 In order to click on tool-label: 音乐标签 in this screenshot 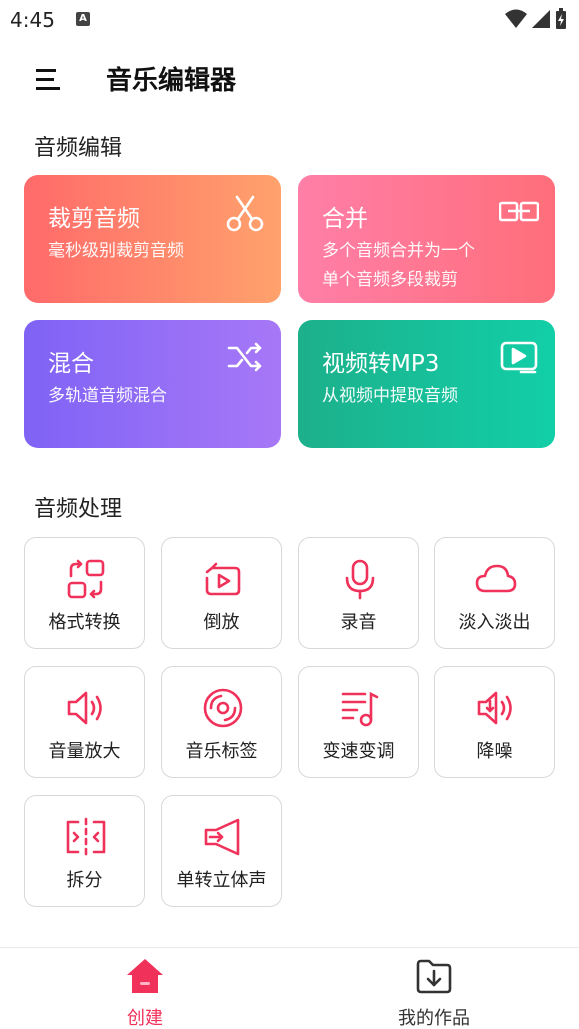, I will do `click(221, 751)`.